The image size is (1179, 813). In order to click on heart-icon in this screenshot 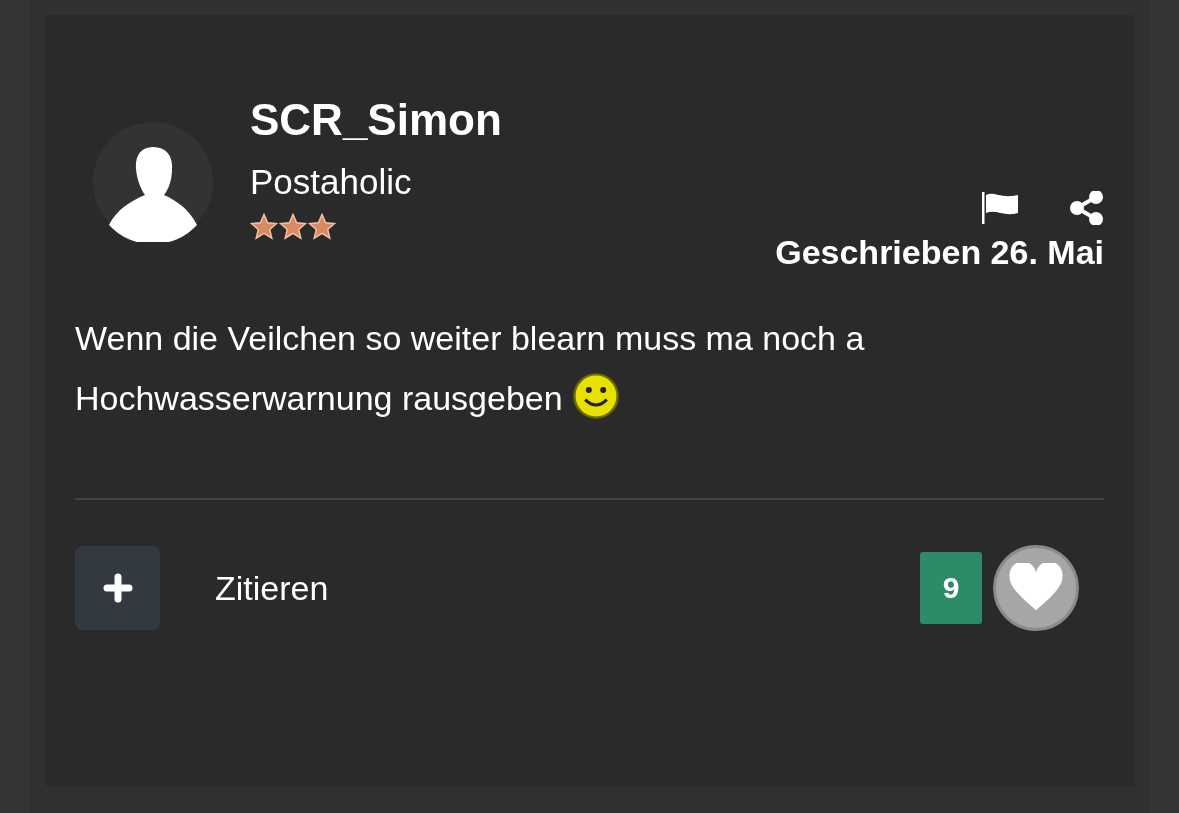, I will do `click(1036, 588)`.